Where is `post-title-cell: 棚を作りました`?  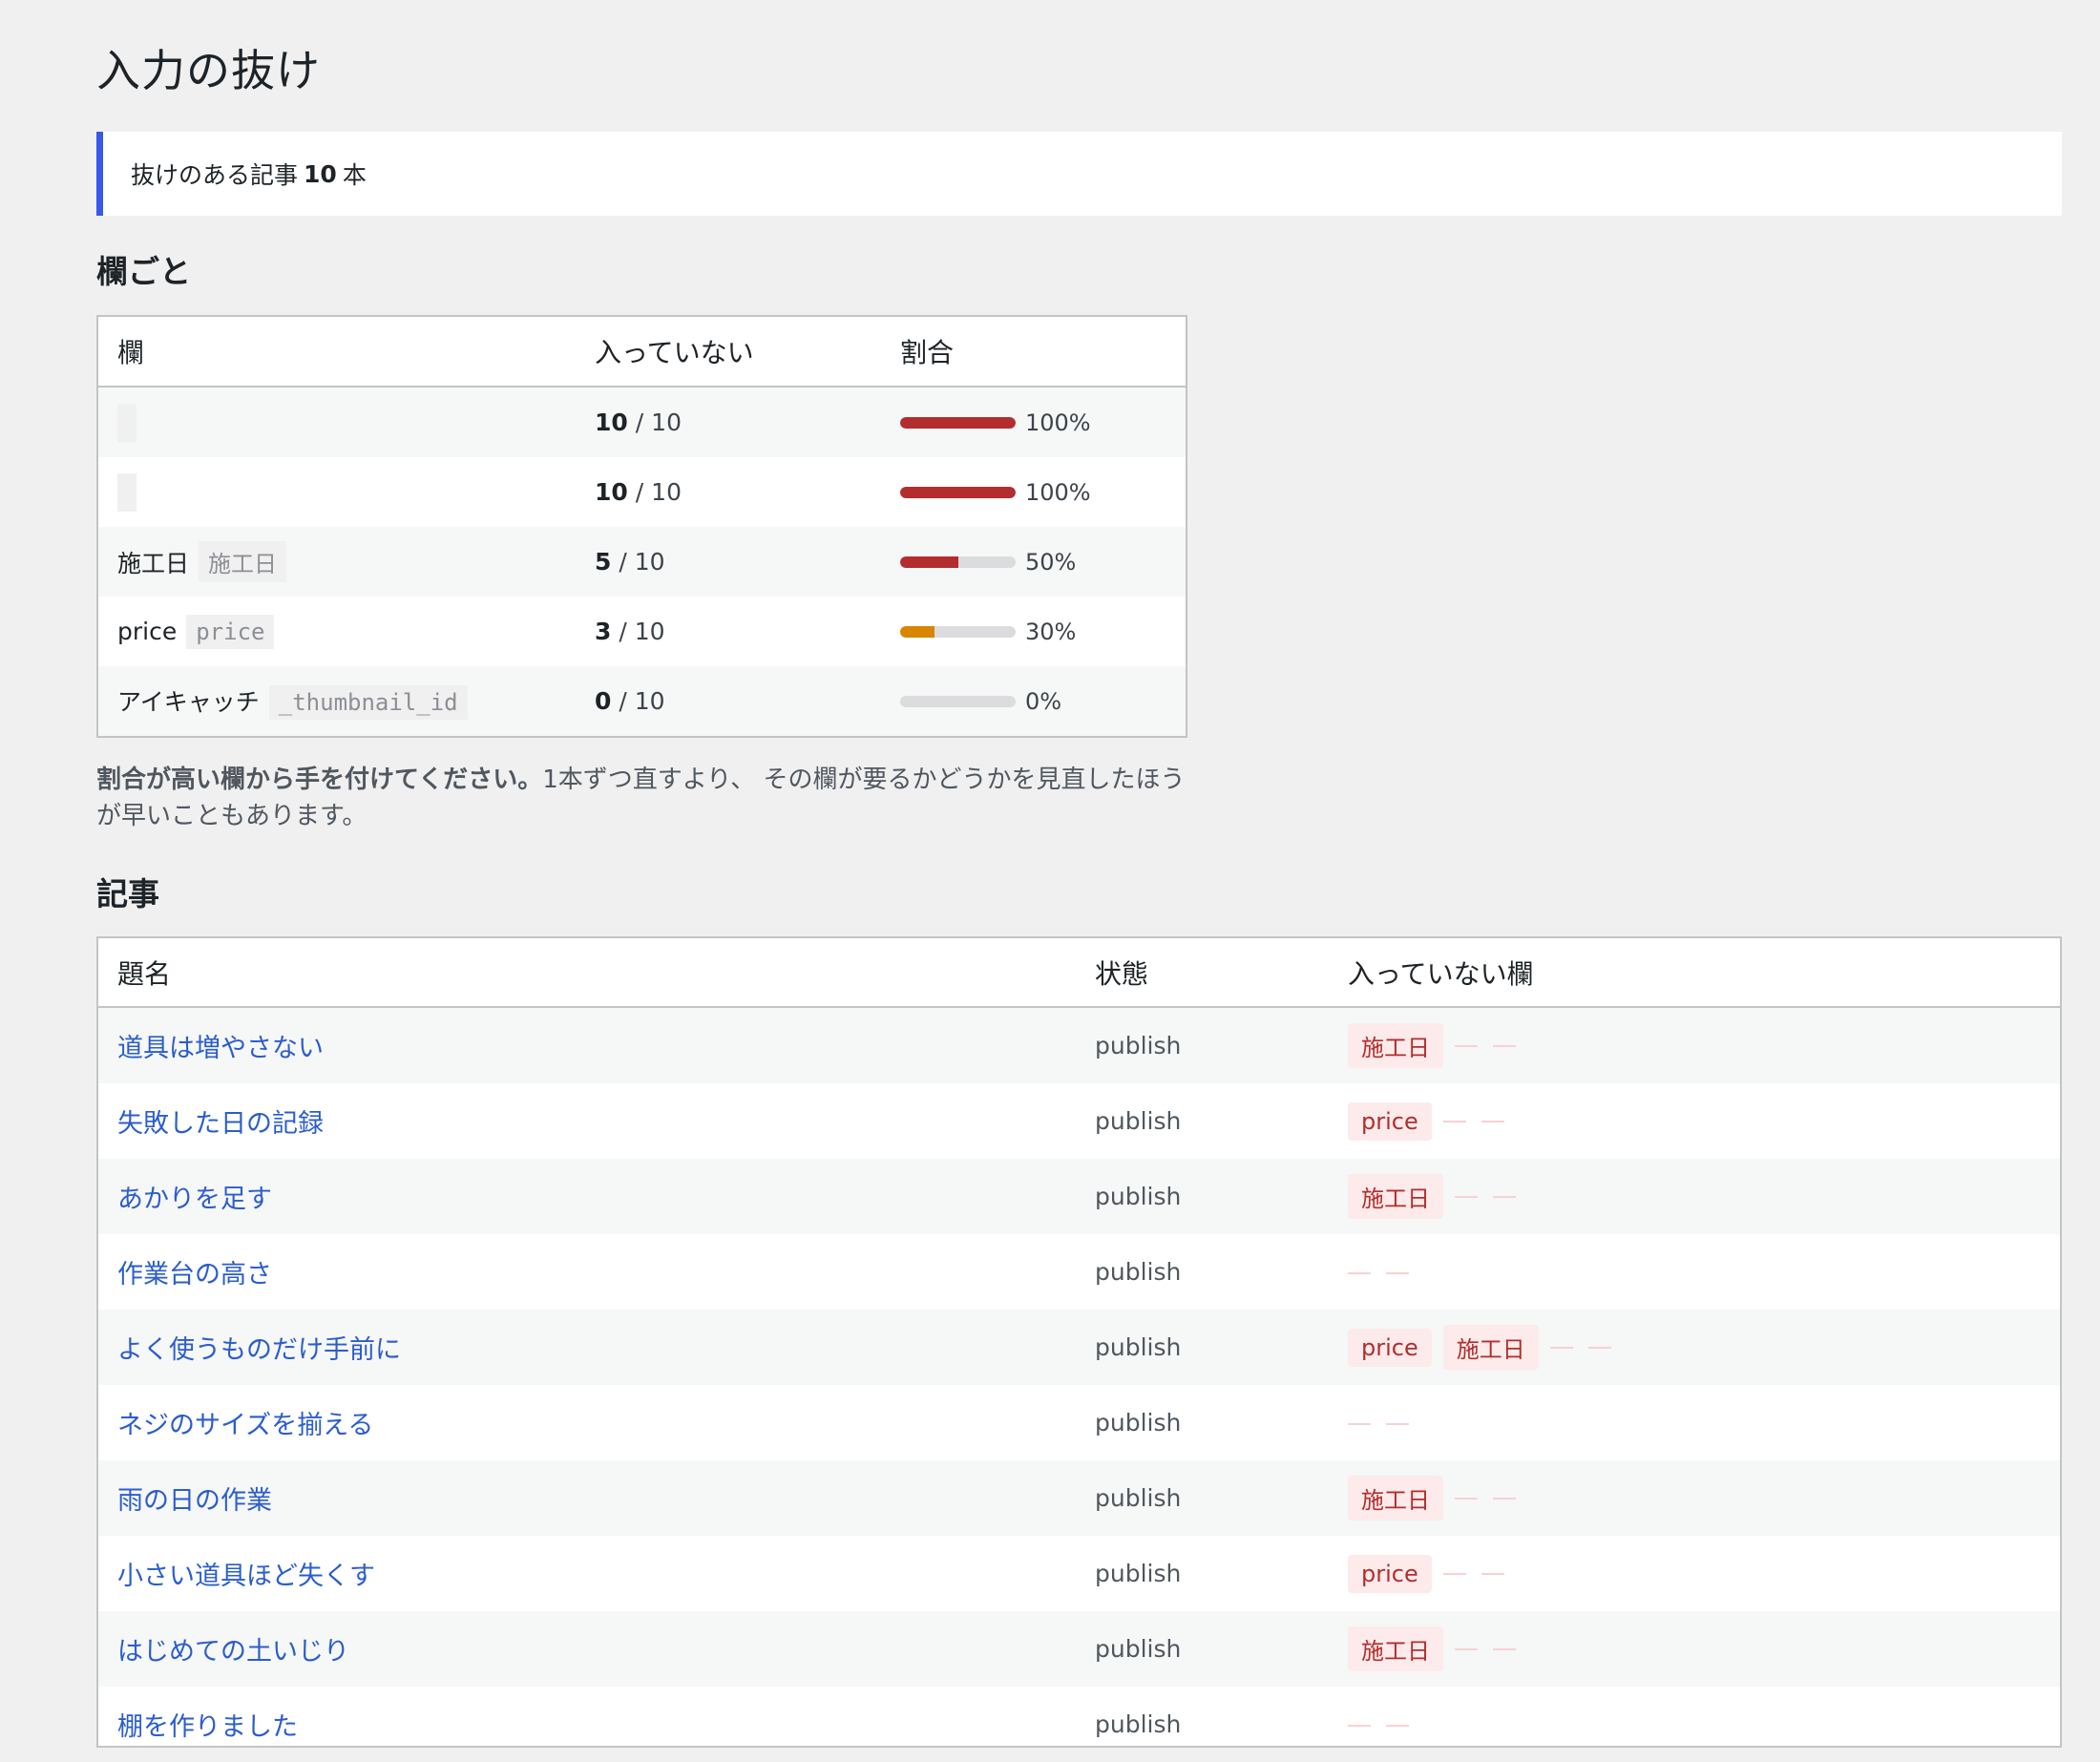
post-title-cell: 棚を作りました is located at coordinates (587, 1725).